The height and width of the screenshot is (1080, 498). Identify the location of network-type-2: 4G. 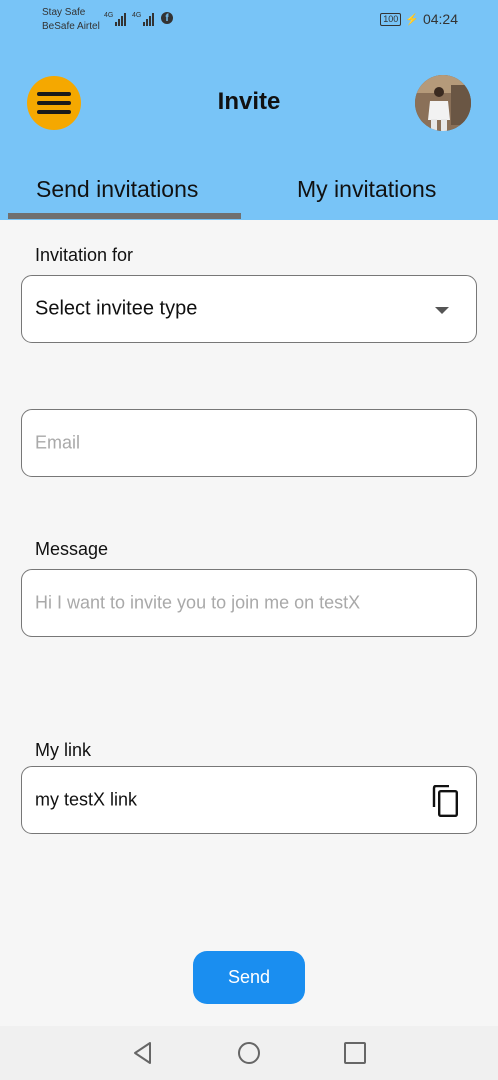
(137, 15).